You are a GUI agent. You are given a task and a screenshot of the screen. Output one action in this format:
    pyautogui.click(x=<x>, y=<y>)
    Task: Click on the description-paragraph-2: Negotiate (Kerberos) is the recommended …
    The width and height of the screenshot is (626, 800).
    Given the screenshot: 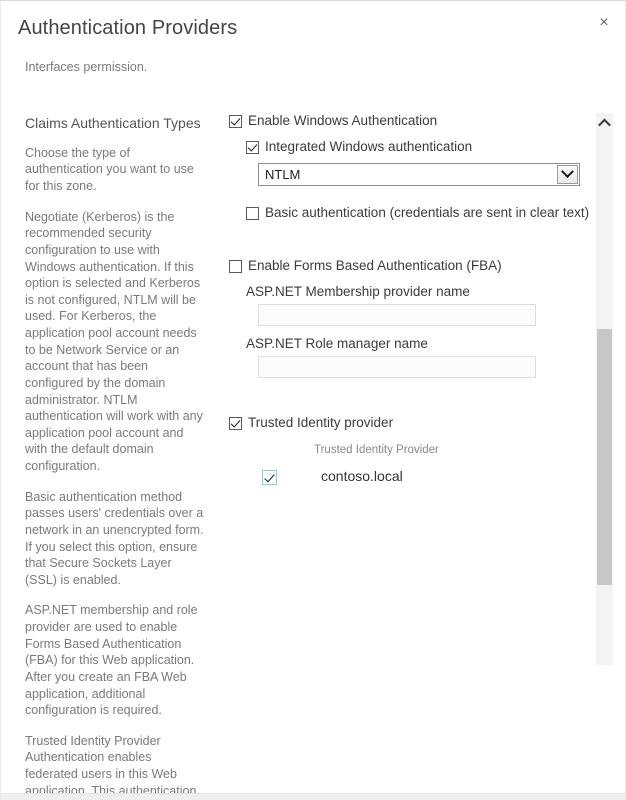 What is the action you would take?
    pyautogui.click(x=114, y=341)
    